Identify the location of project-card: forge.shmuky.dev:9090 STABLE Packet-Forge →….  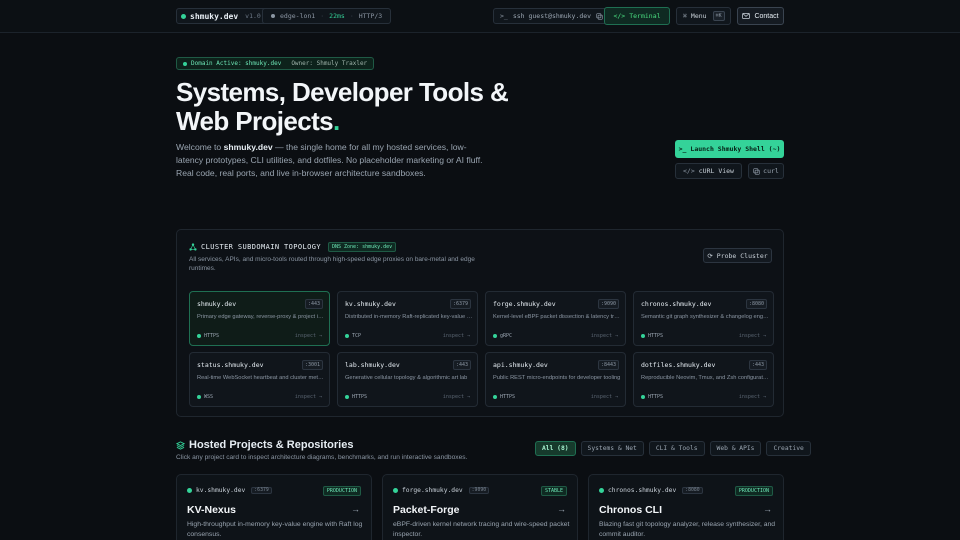
(480, 507).